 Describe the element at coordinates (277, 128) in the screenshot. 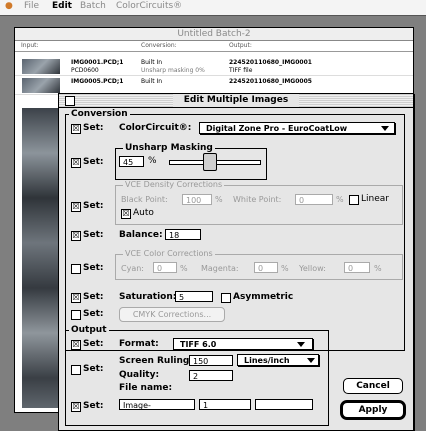

I see `colorcircuit-value: Digital Zone Pro - EuroCoatLow` at that location.